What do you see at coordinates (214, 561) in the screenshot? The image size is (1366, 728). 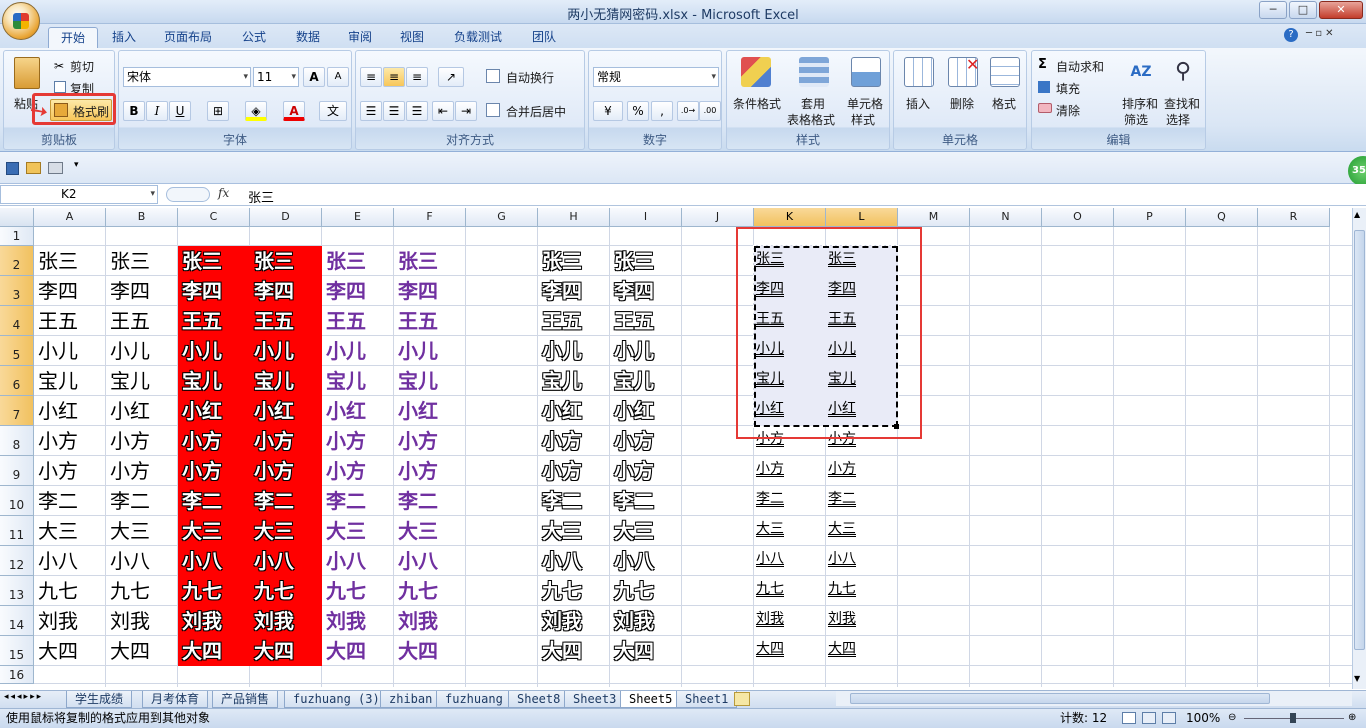 I see `cell-c12: 小八` at bounding box center [214, 561].